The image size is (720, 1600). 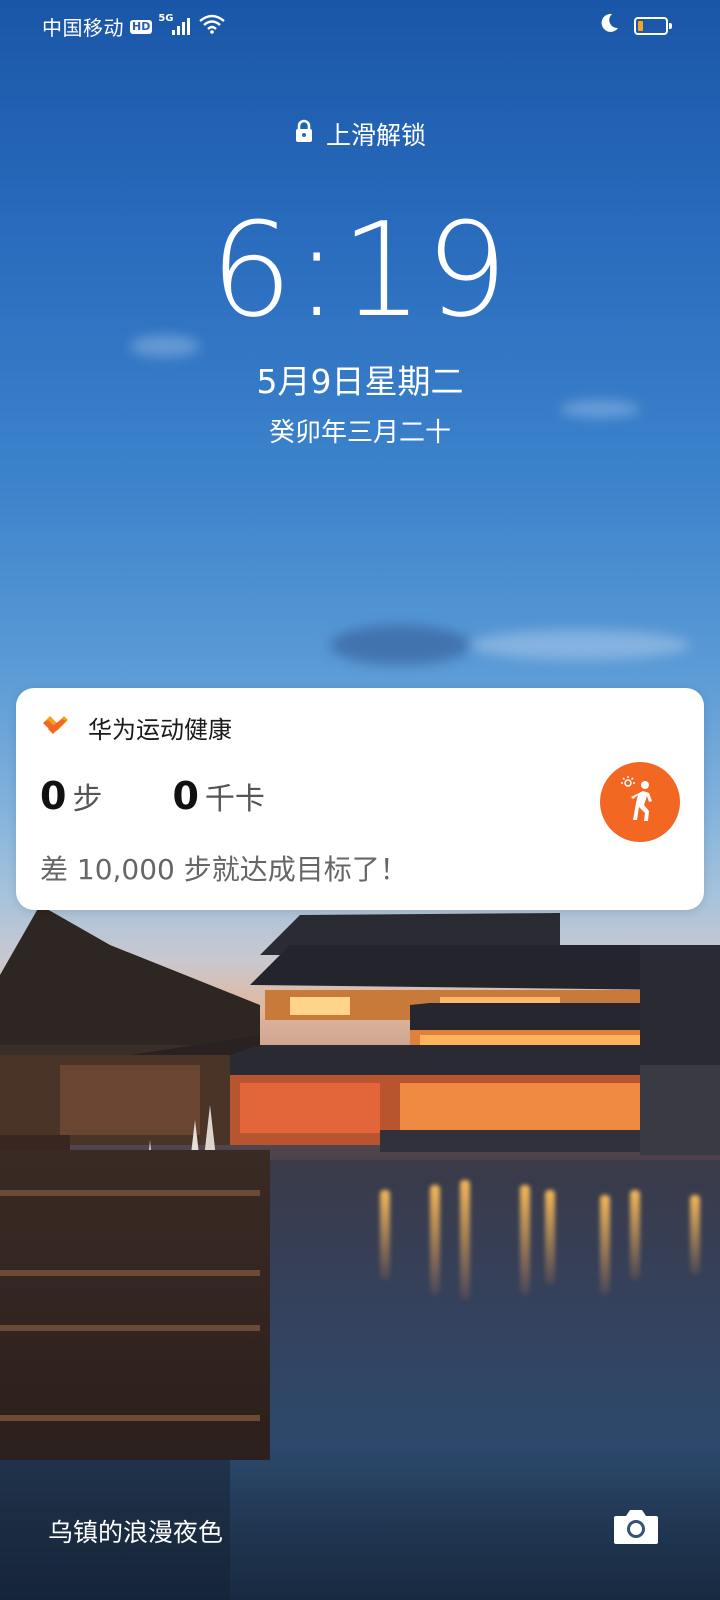 What do you see at coordinates (653, 25) in the screenshot?
I see `battery-icon` at bounding box center [653, 25].